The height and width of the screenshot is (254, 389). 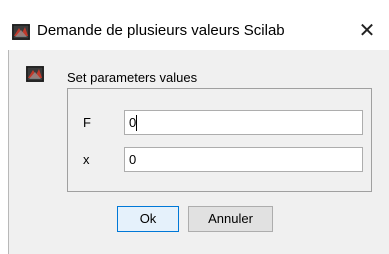 I want to click on field-label-x: x, so click(x=86, y=159).